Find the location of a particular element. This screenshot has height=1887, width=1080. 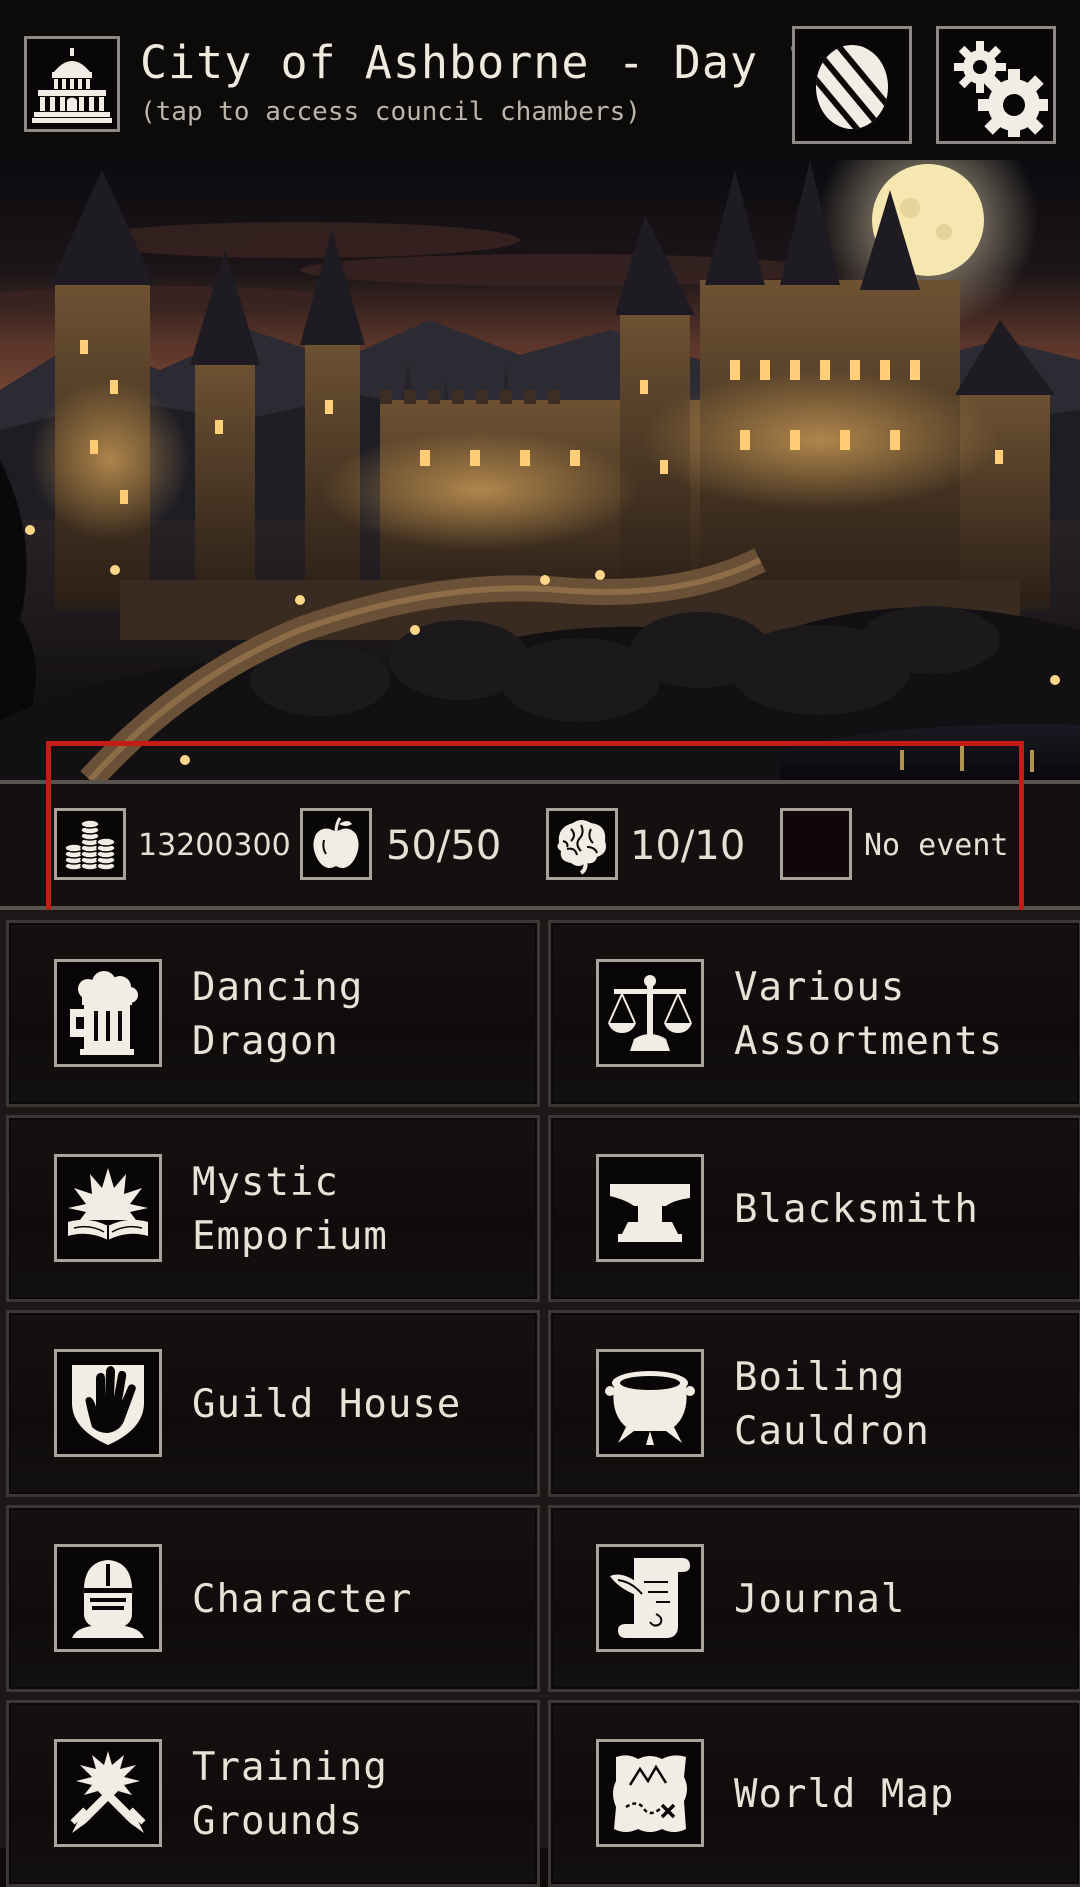

location-mystic-emporium: Mystic Emporium is located at coordinates (273, 1208).